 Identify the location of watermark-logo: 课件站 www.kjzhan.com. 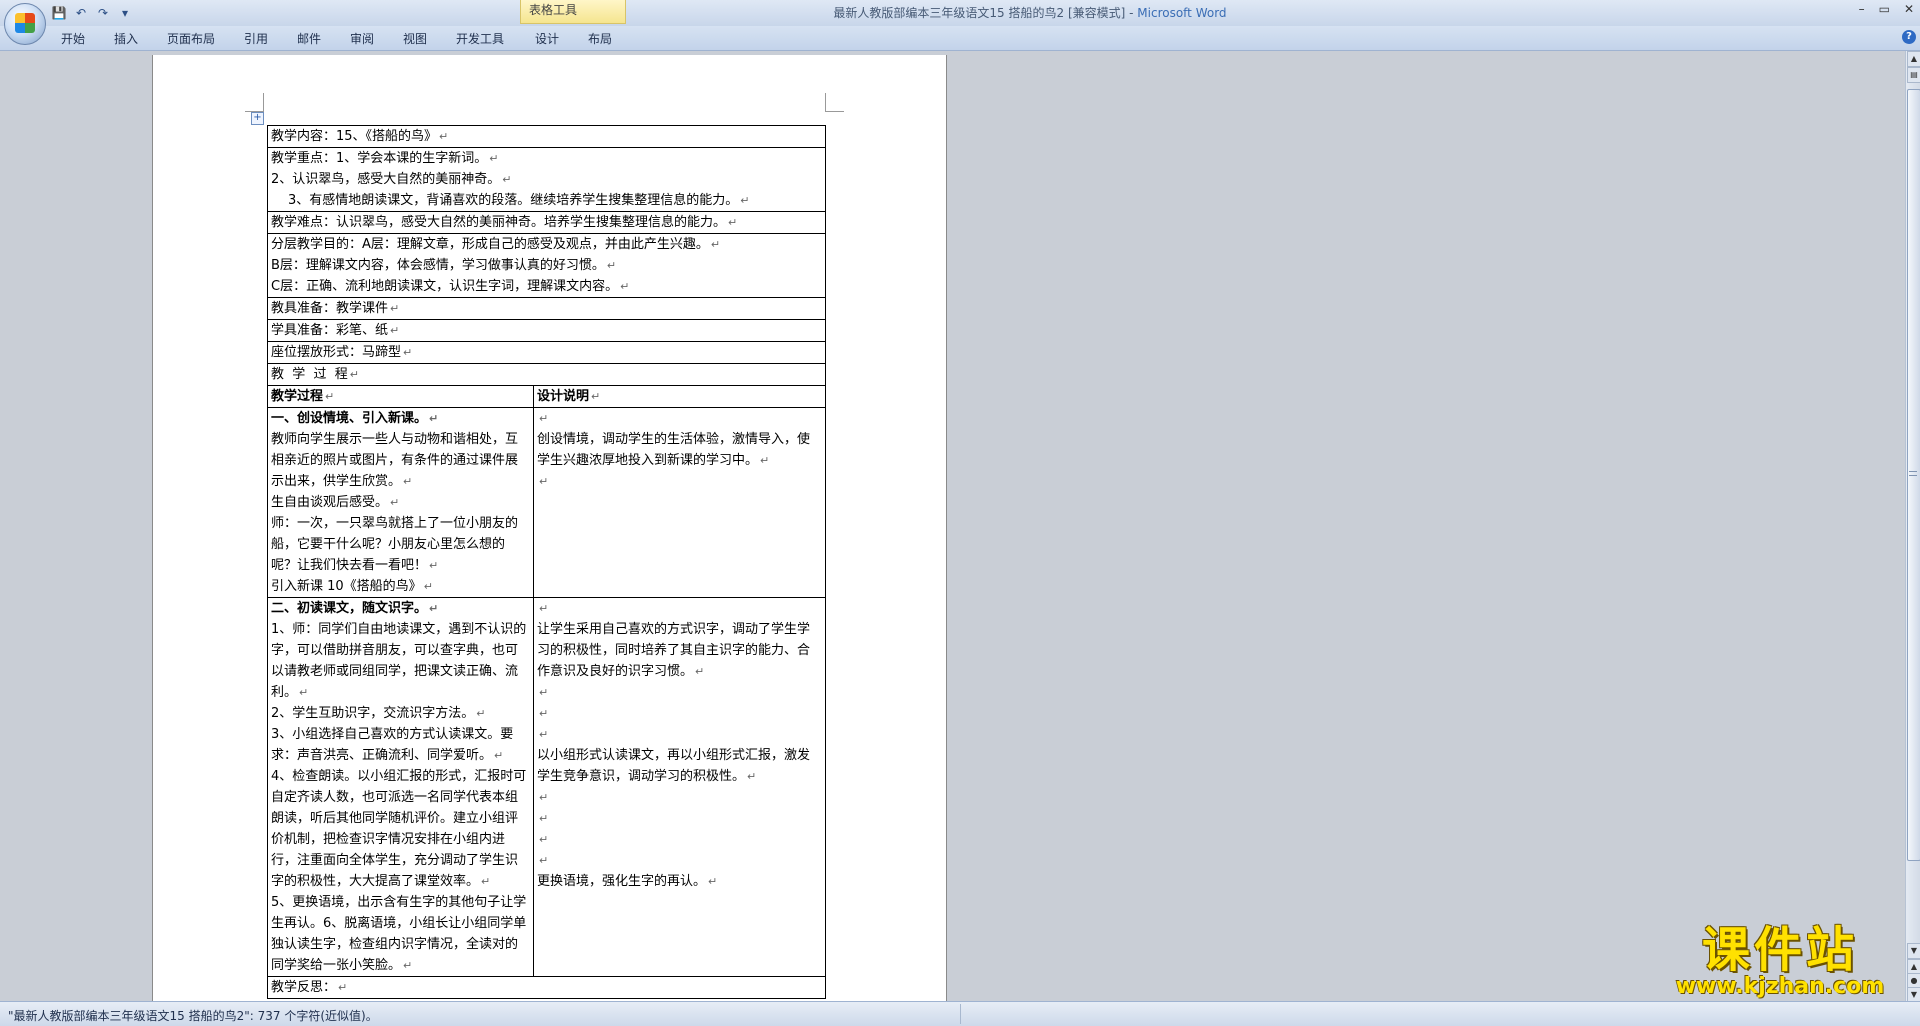
(1780, 960).